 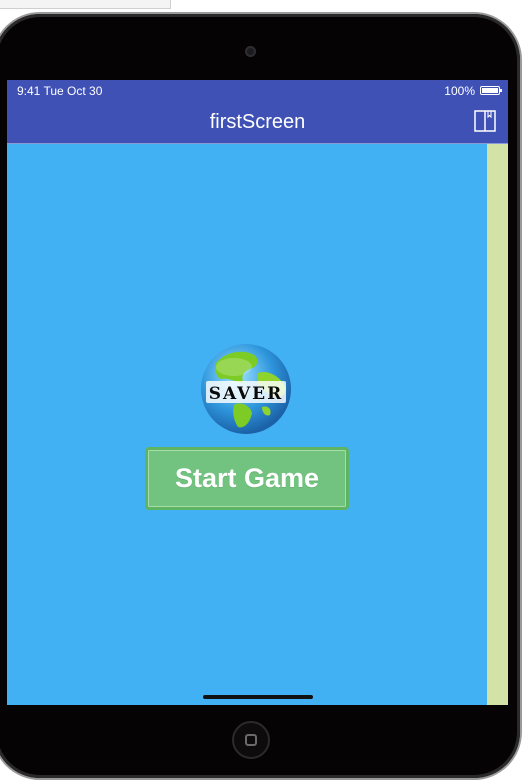 I want to click on battery-icon, so click(x=491, y=90).